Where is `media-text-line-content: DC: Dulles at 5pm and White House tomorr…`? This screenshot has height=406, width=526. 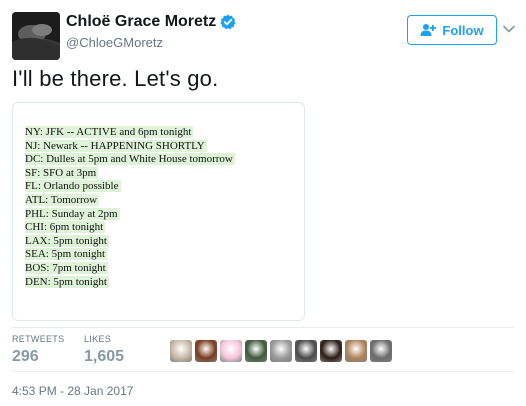 media-text-line-content: DC: Dulles at 5pm and White House tomorr… is located at coordinates (130, 159).